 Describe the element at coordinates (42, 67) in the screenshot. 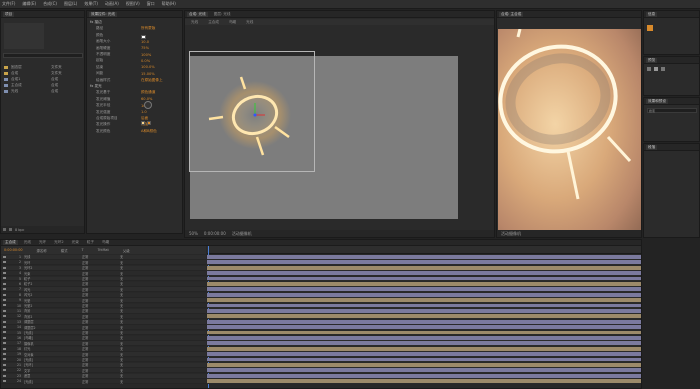

I see `project-item: 固态层 文件夹` at that location.